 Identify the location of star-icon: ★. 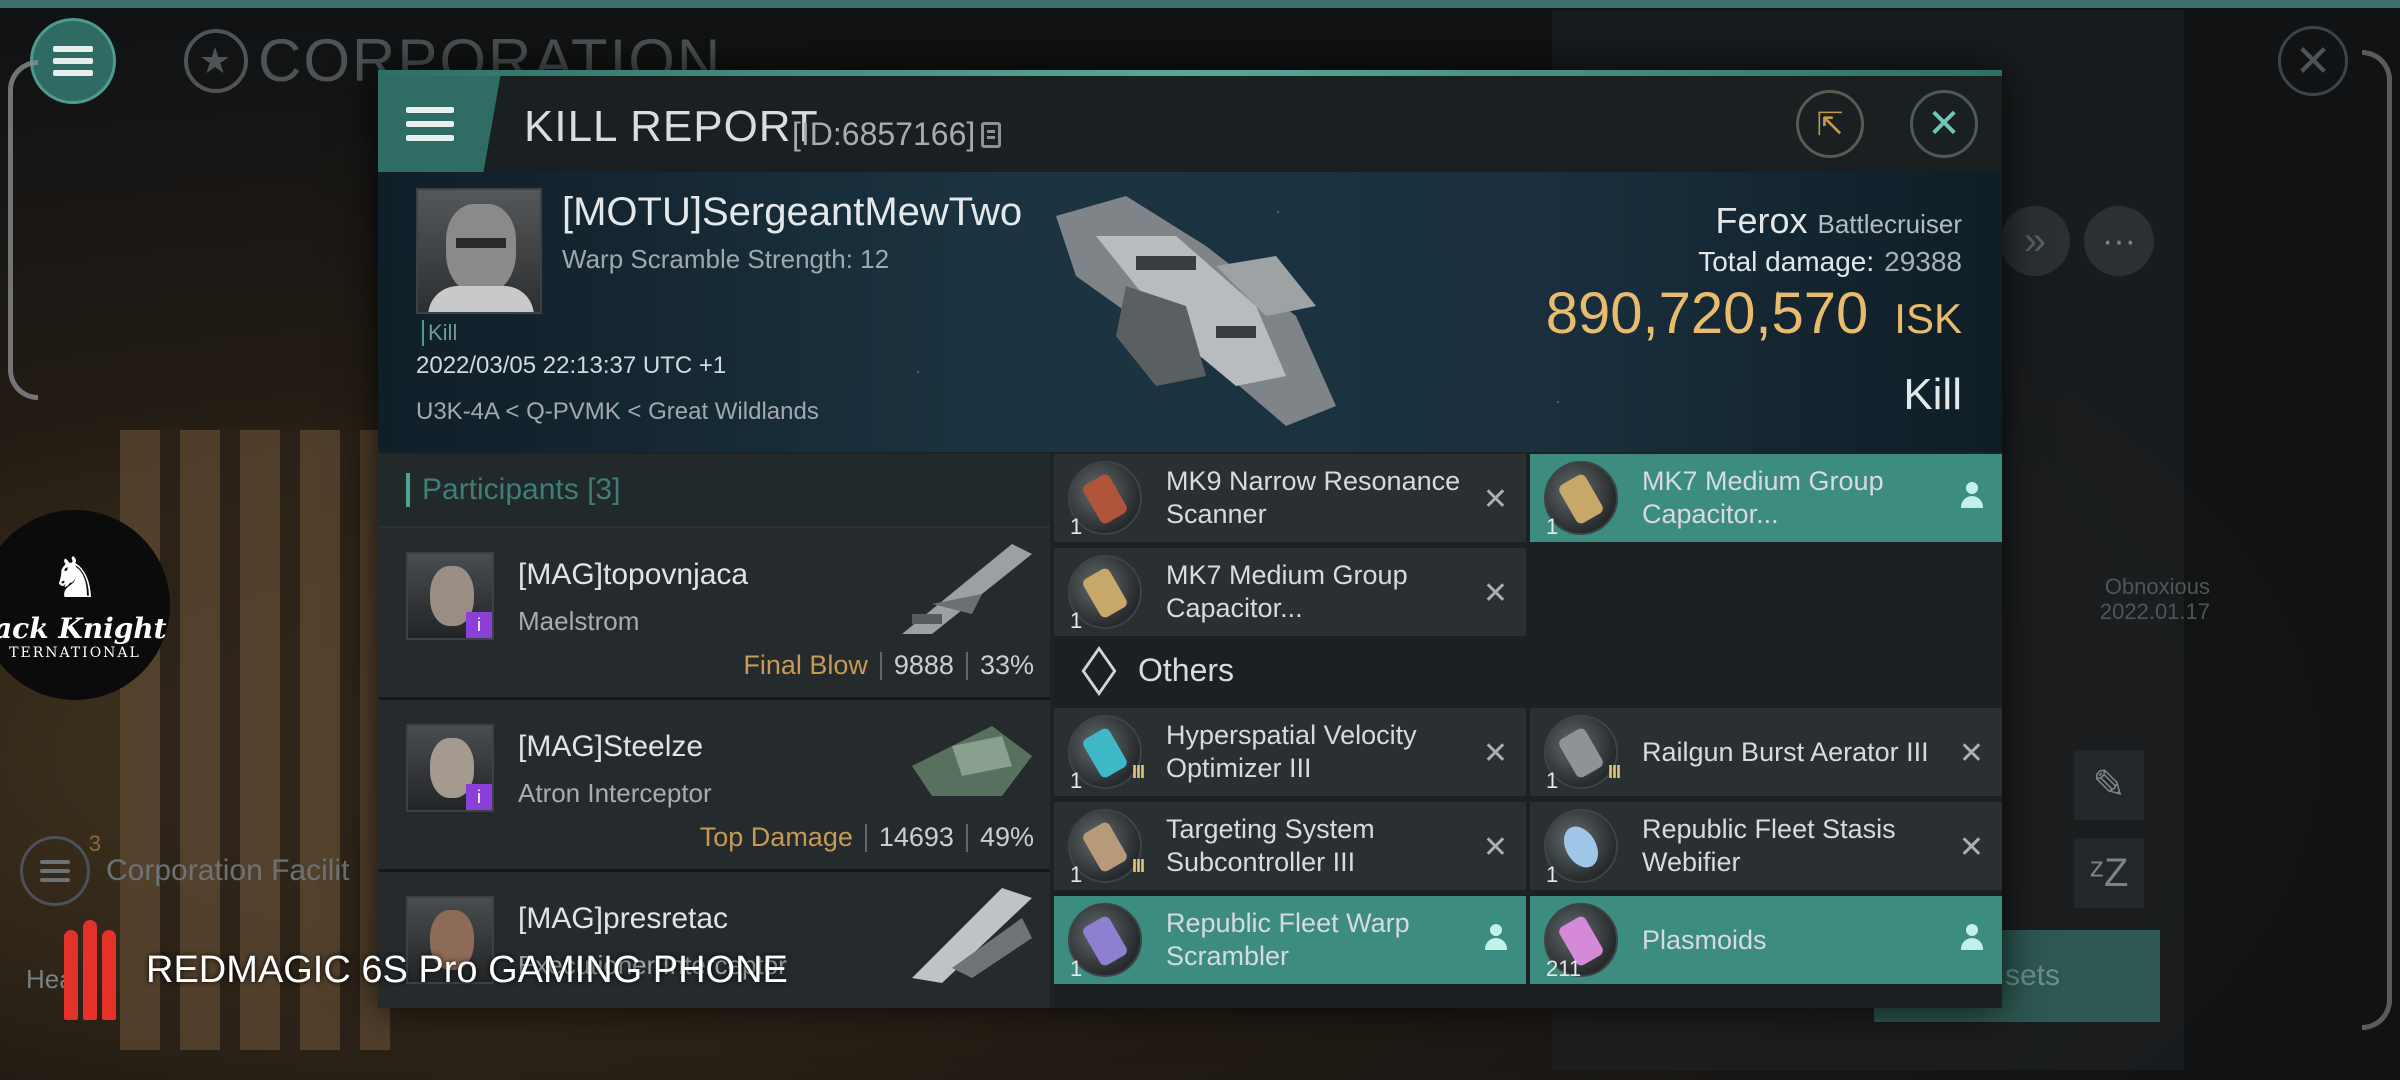
(216, 60).